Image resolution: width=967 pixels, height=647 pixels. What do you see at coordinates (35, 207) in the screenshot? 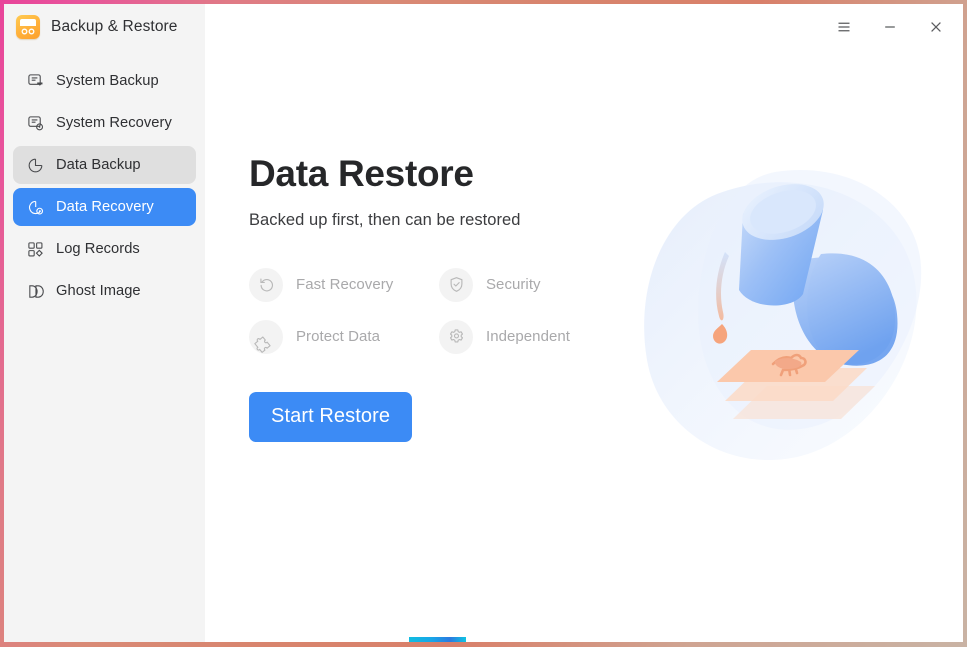
I see `data-recovery-icon` at bounding box center [35, 207].